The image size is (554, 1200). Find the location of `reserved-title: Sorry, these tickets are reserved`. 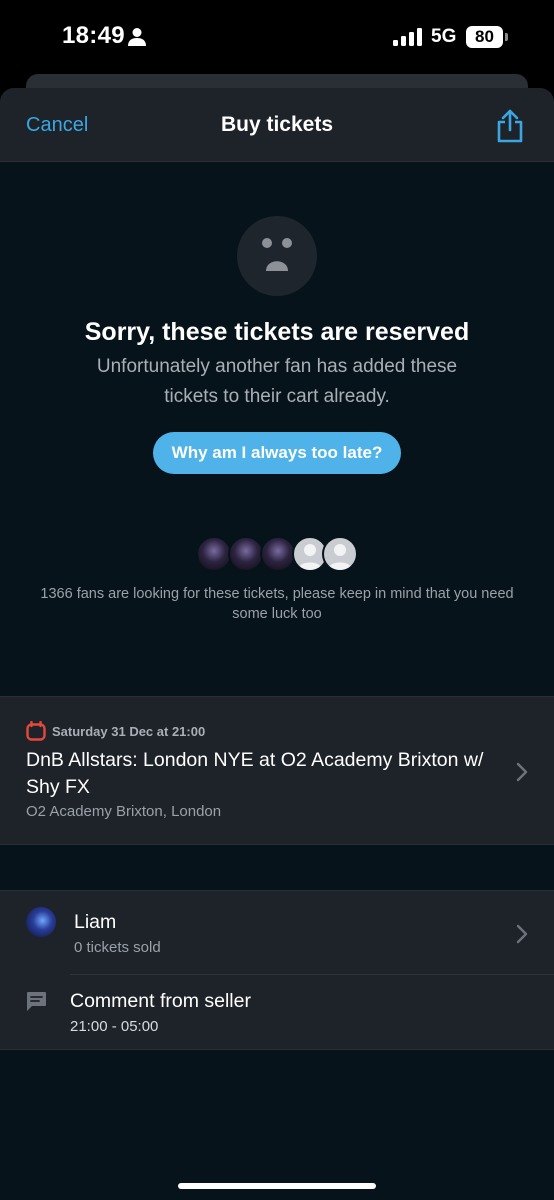

reserved-title: Sorry, these tickets are reserved is located at coordinates (277, 332).